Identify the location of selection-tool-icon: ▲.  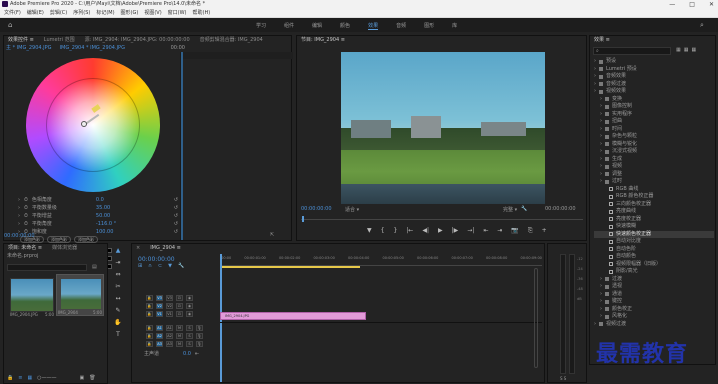
(118, 250).